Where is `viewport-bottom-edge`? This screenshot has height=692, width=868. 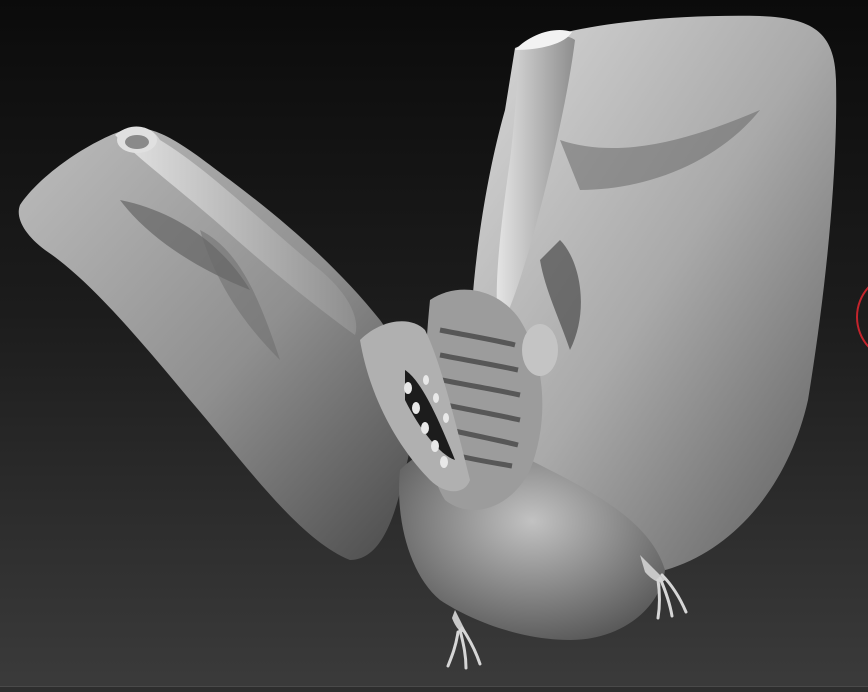
viewport-bottom-edge is located at coordinates (434, 689).